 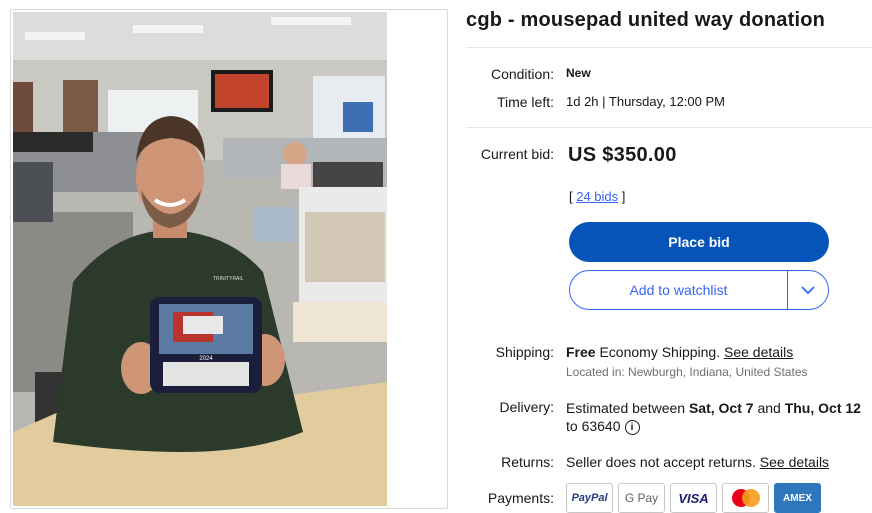 What do you see at coordinates (822, 408) in the screenshot?
I see `delivery-date-end: Thu, Oct 12` at bounding box center [822, 408].